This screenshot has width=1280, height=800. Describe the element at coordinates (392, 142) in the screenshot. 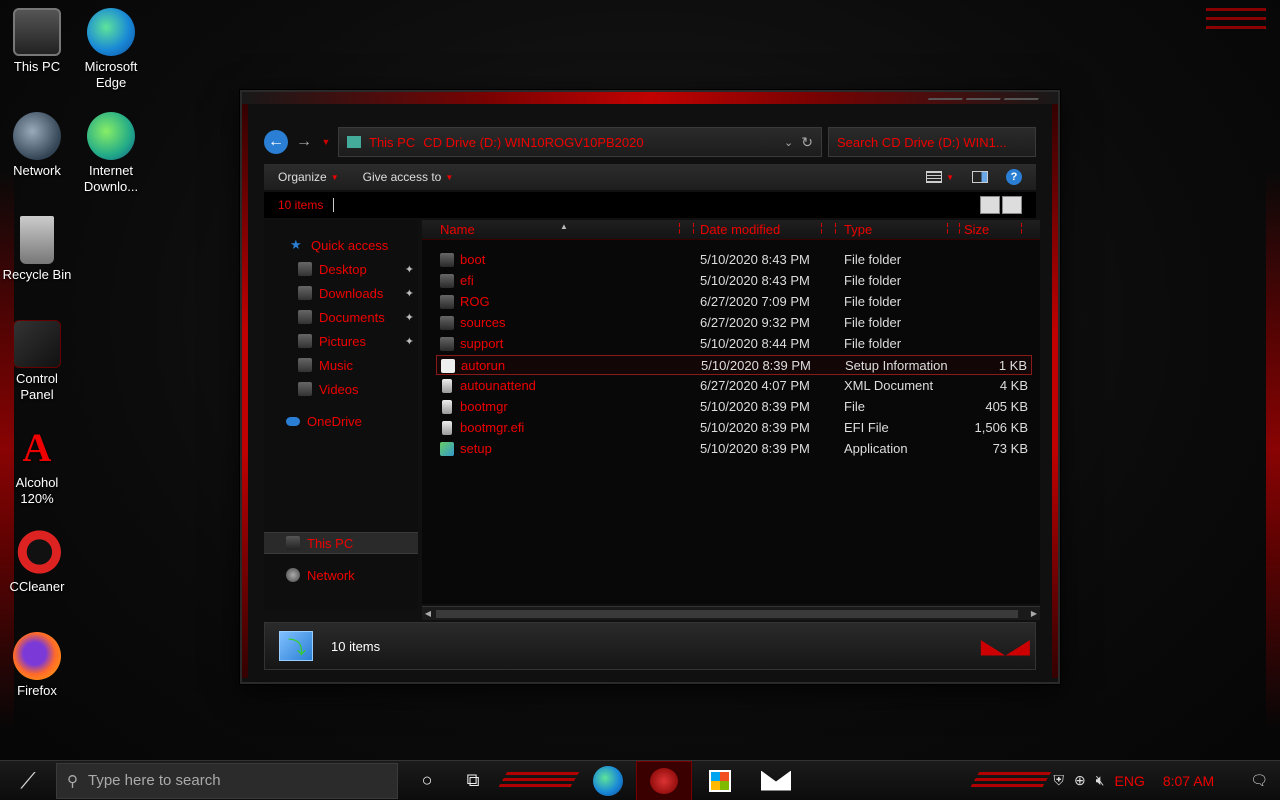

I see `address-segment-this-pc: This PC` at that location.